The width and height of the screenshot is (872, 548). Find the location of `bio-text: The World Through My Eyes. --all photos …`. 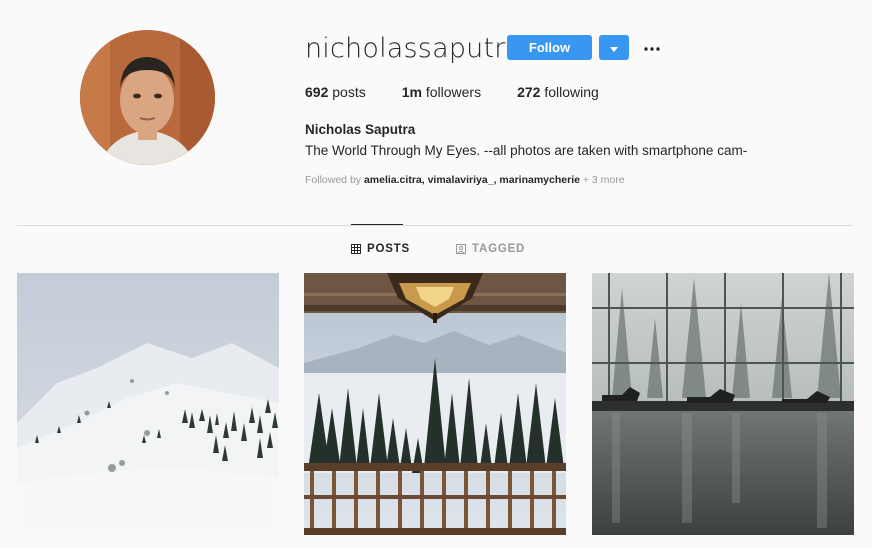

bio-text: The World Through My Eyes. --all photos … is located at coordinates (526, 150).